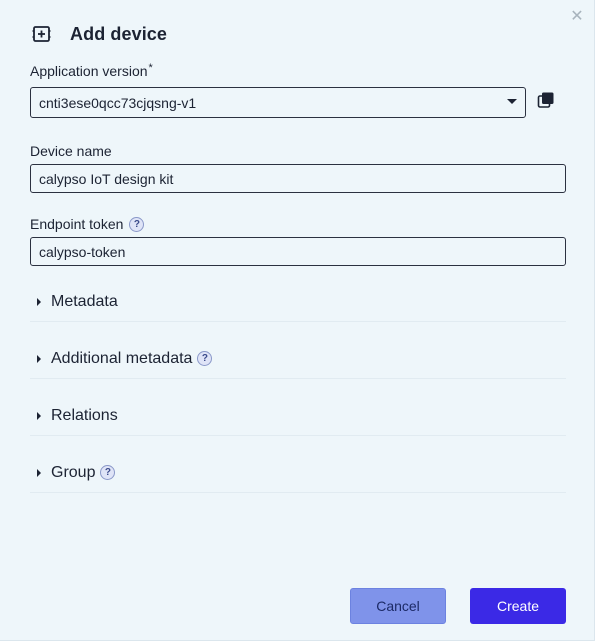  What do you see at coordinates (77, 224) in the screenshot?
I see `endpoint-token-label-text: Endpoint token` at bounding box center [77, 224].